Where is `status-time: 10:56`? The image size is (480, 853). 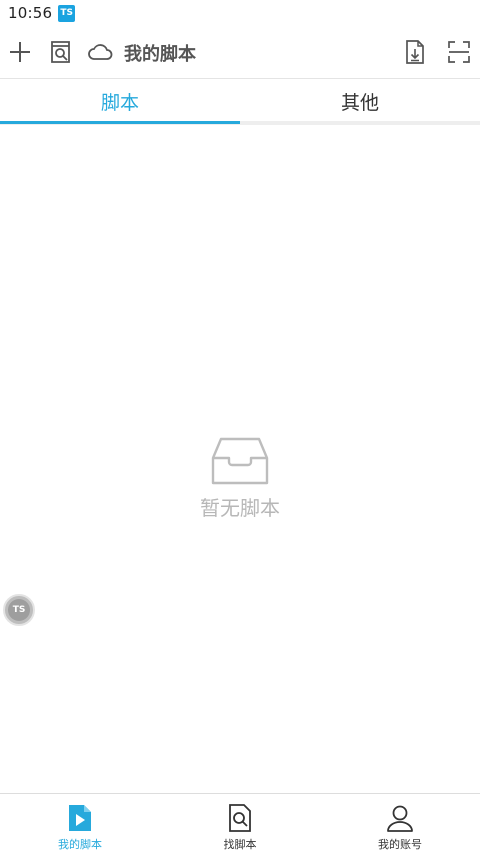
status-time: 10:56 is located at coordinates (30, 13).